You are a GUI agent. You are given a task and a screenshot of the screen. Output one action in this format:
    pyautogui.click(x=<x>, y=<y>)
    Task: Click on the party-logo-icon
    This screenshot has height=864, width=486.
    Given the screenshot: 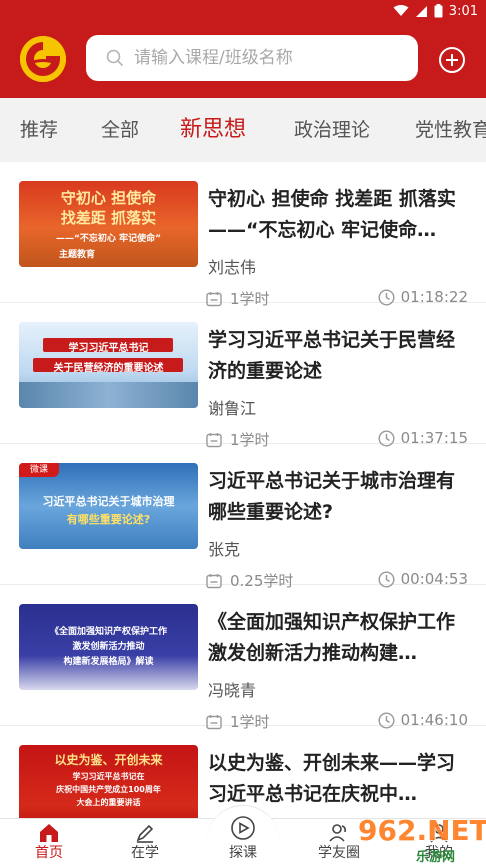 What is the action you would take?
    pyautogui.click(x=43, y=59)
    